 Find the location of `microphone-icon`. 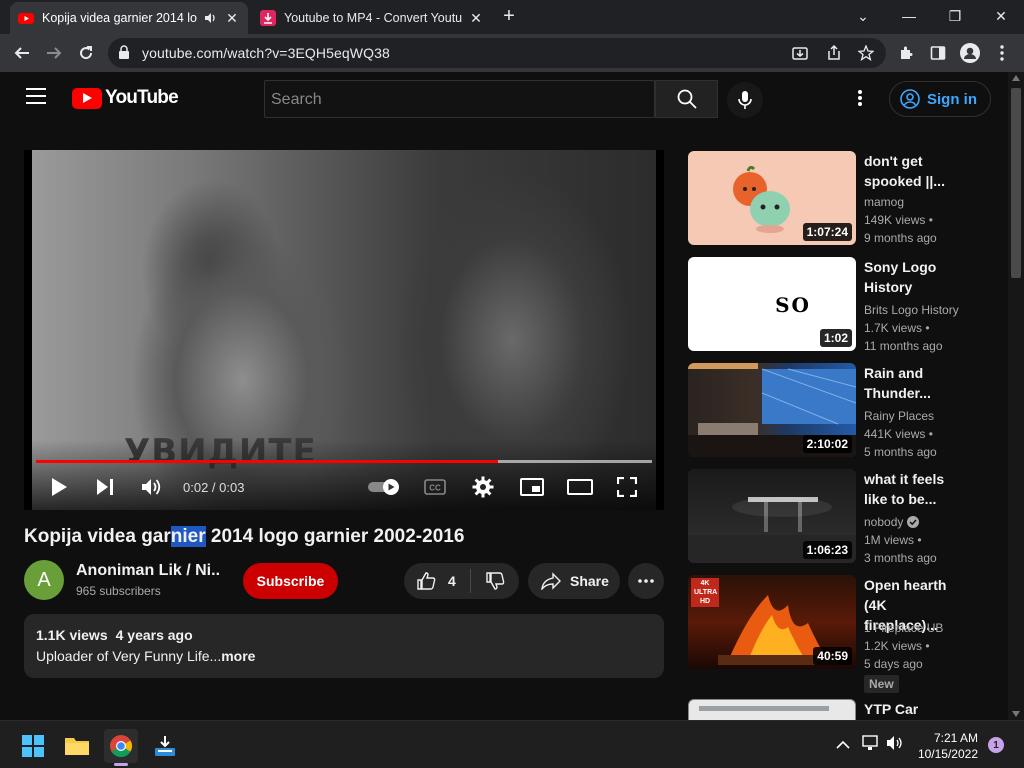

microphone-icon is located at coordinates (745, 100).